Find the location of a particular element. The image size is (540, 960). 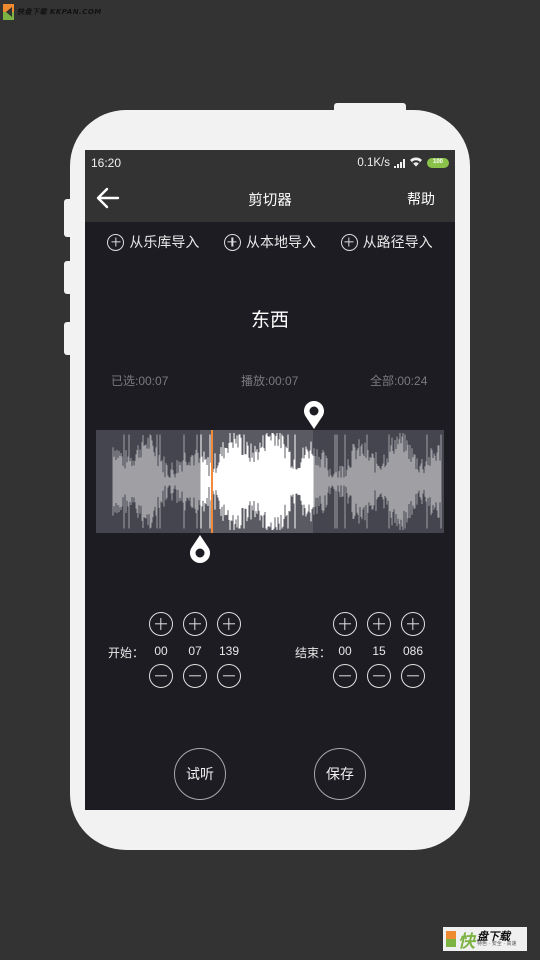

start-minutes-value: 00 is located at coordinates (161, 651).